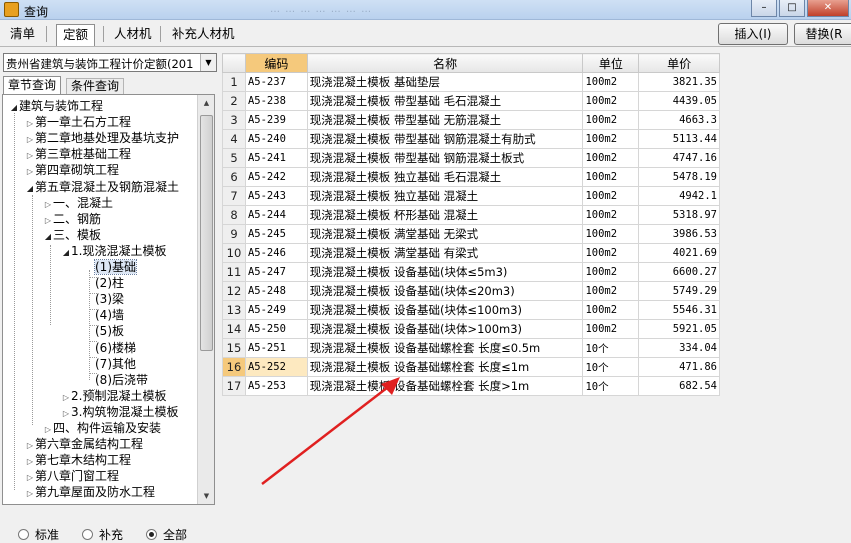  Describe the element at coordinates (234, 63) in the screenshot. I see `column-header-rownum` at that location.